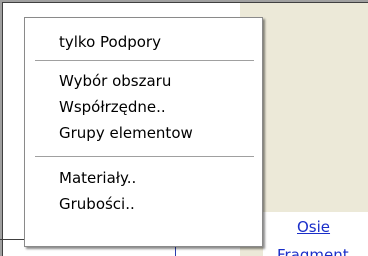 This screenshot has height=256, width=368. Describe the element at coordinates (112, 107) in the screenshot. I see `menu-item-wspolrzedne: Współrzędne..` at that location.